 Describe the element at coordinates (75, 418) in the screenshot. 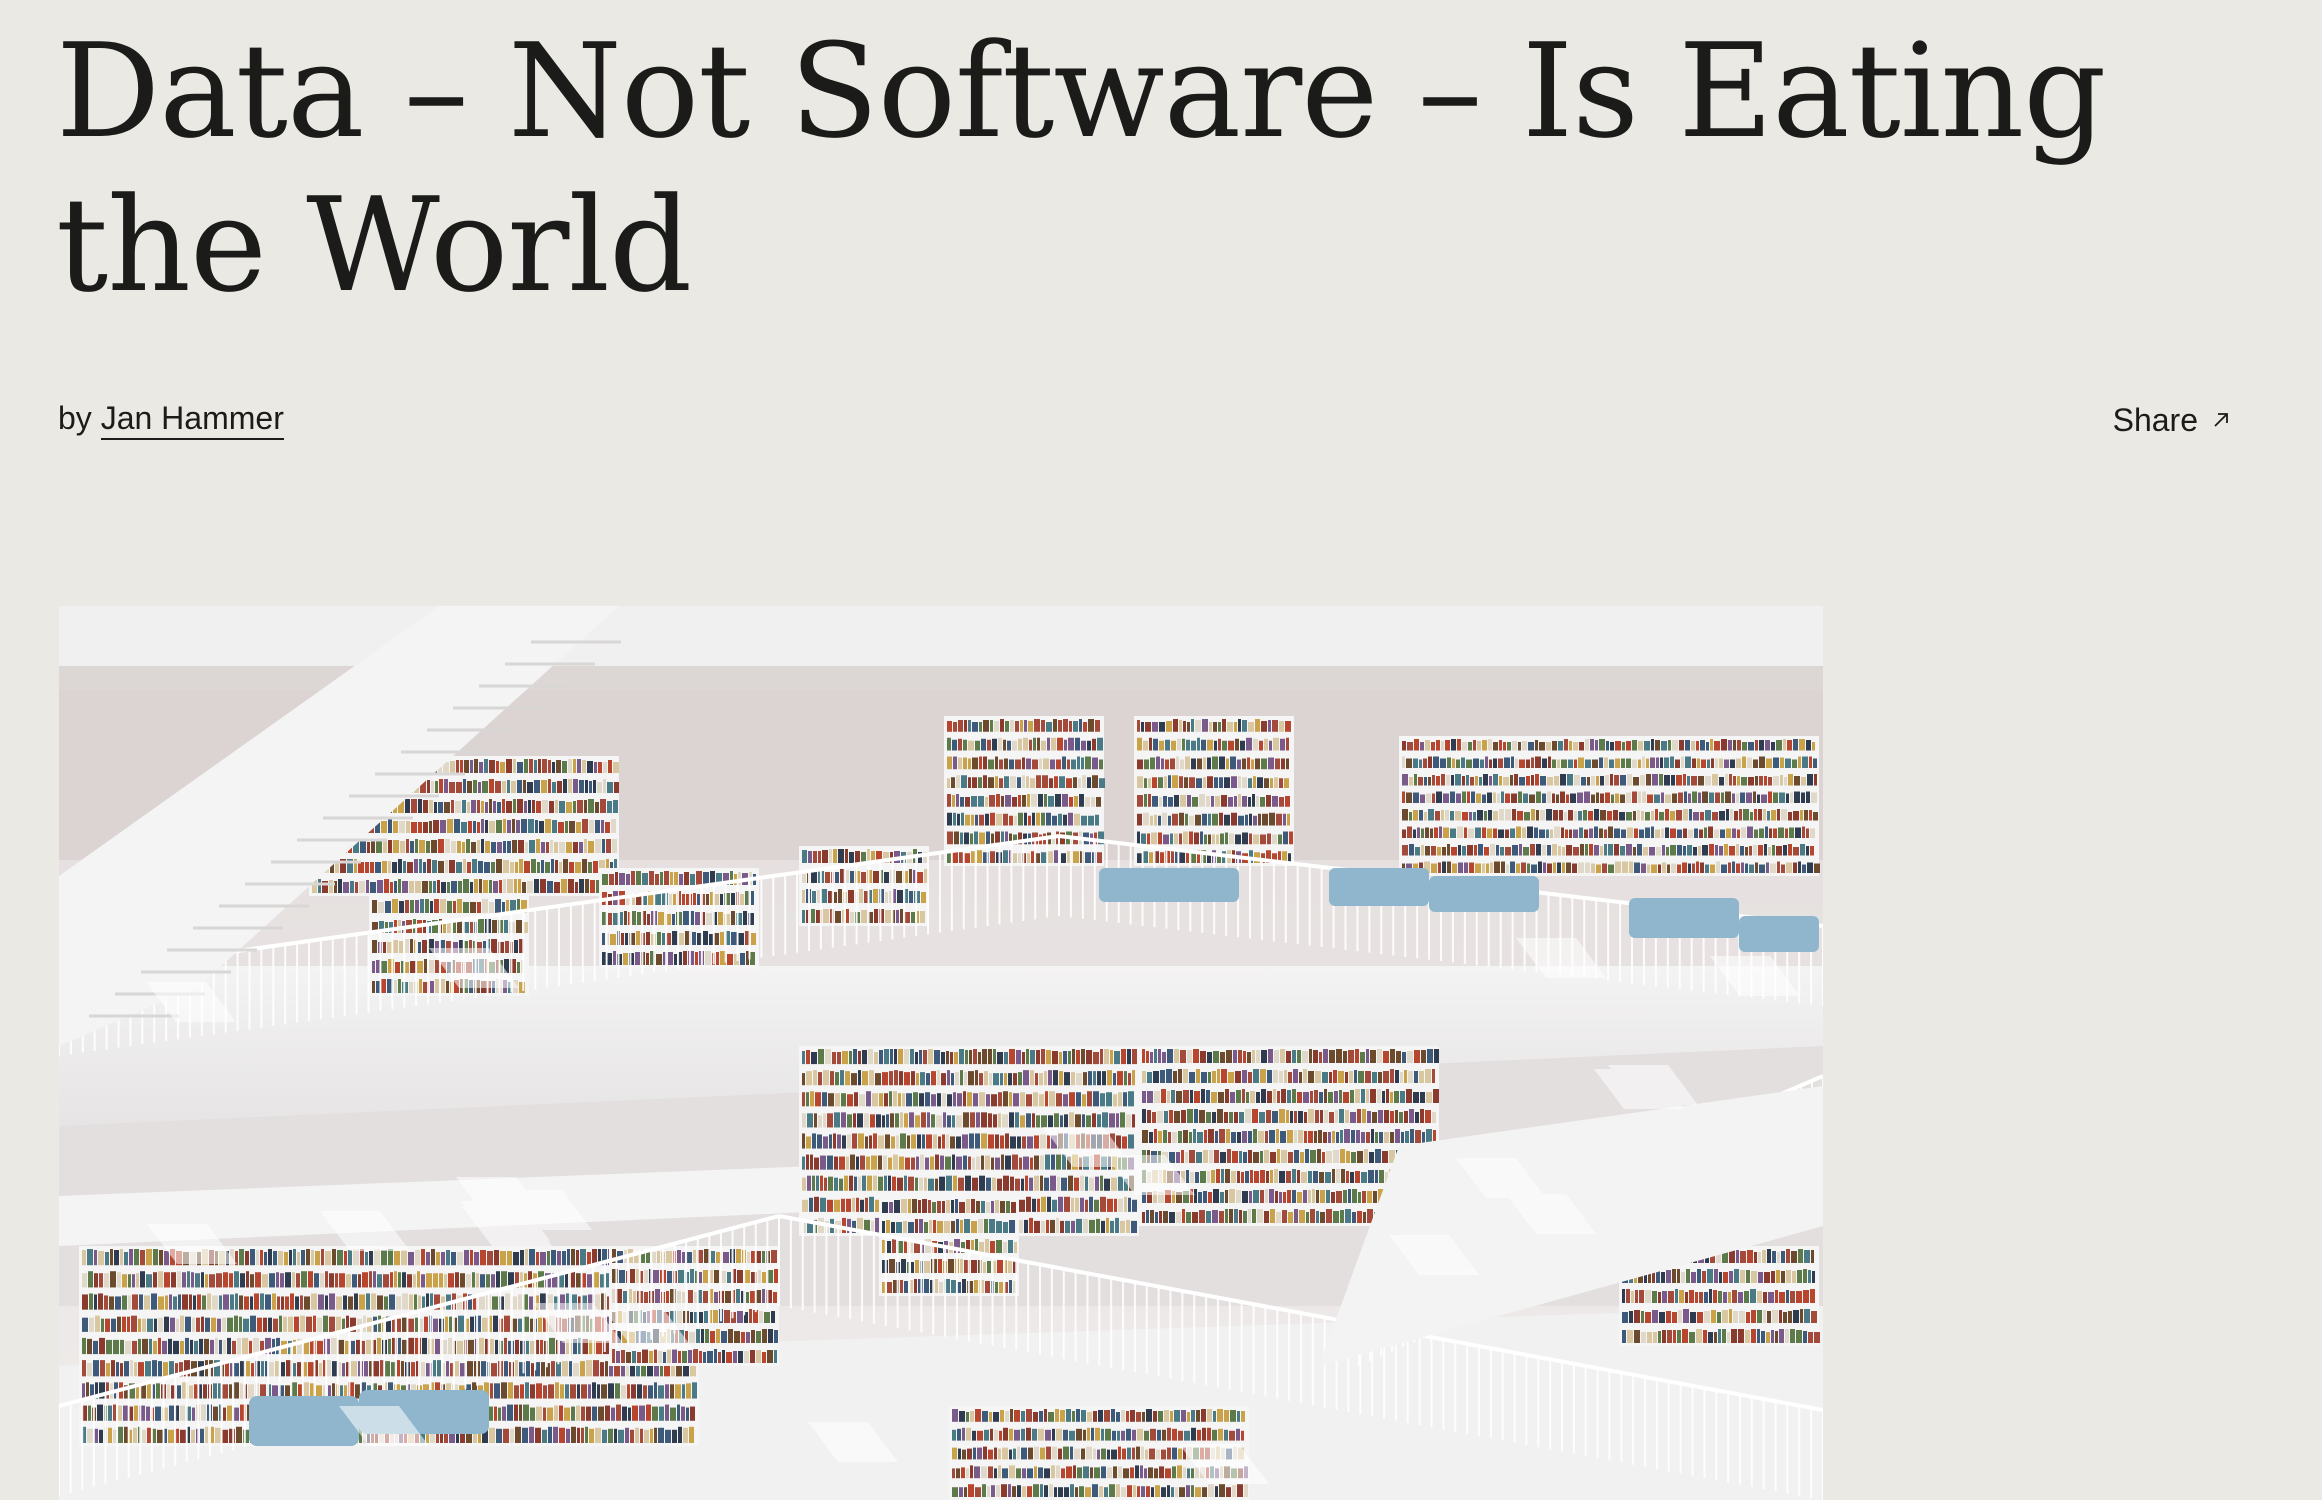

I see `byline-prefix: by` at that location.